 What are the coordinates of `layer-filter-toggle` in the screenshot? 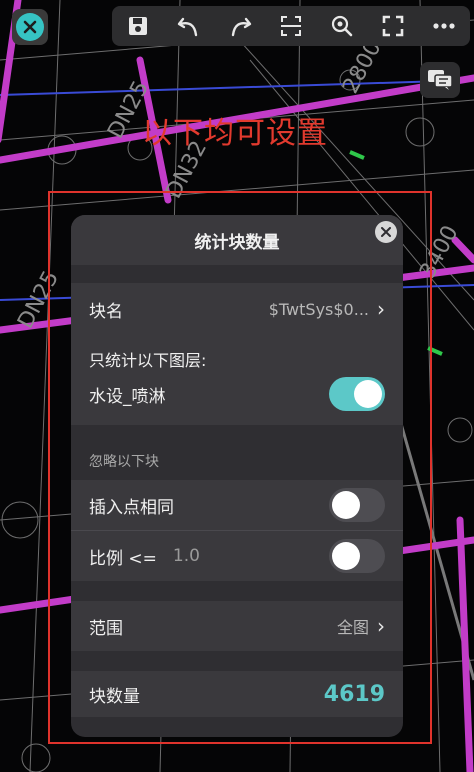 It's located at (357, 394).